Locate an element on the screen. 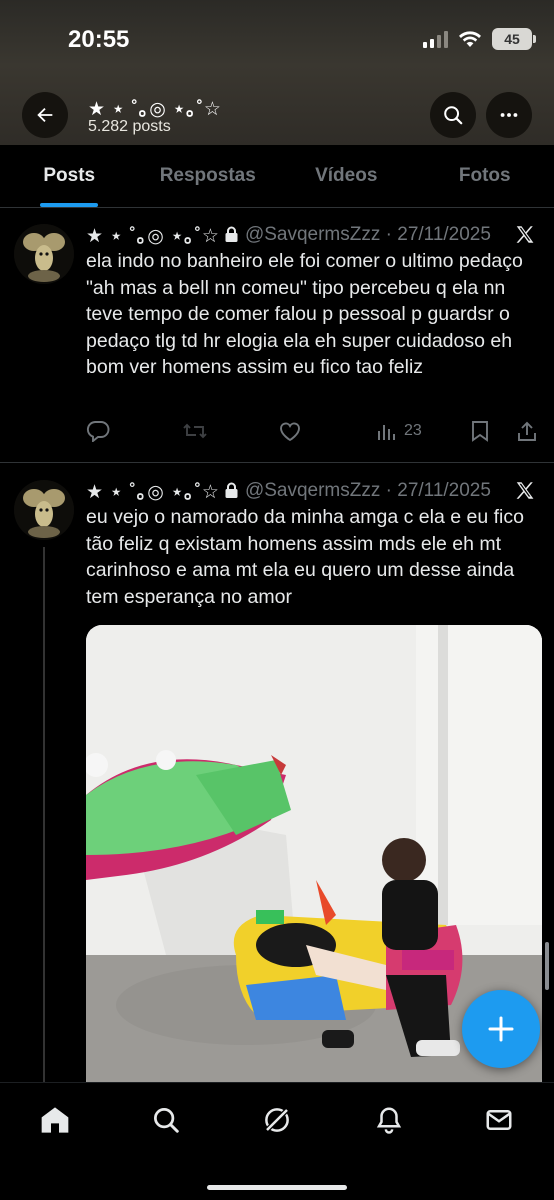  home-icon is located at coordinates (55, 1120).